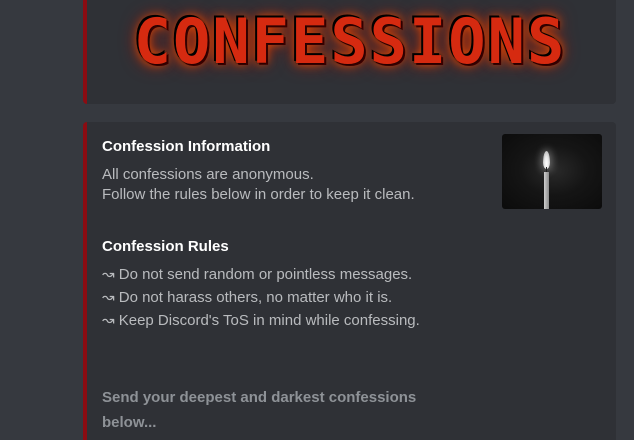 This screenshot has height=440, width=634. I want to click on info-line: All confessions are anonymous., so click(208, 174).